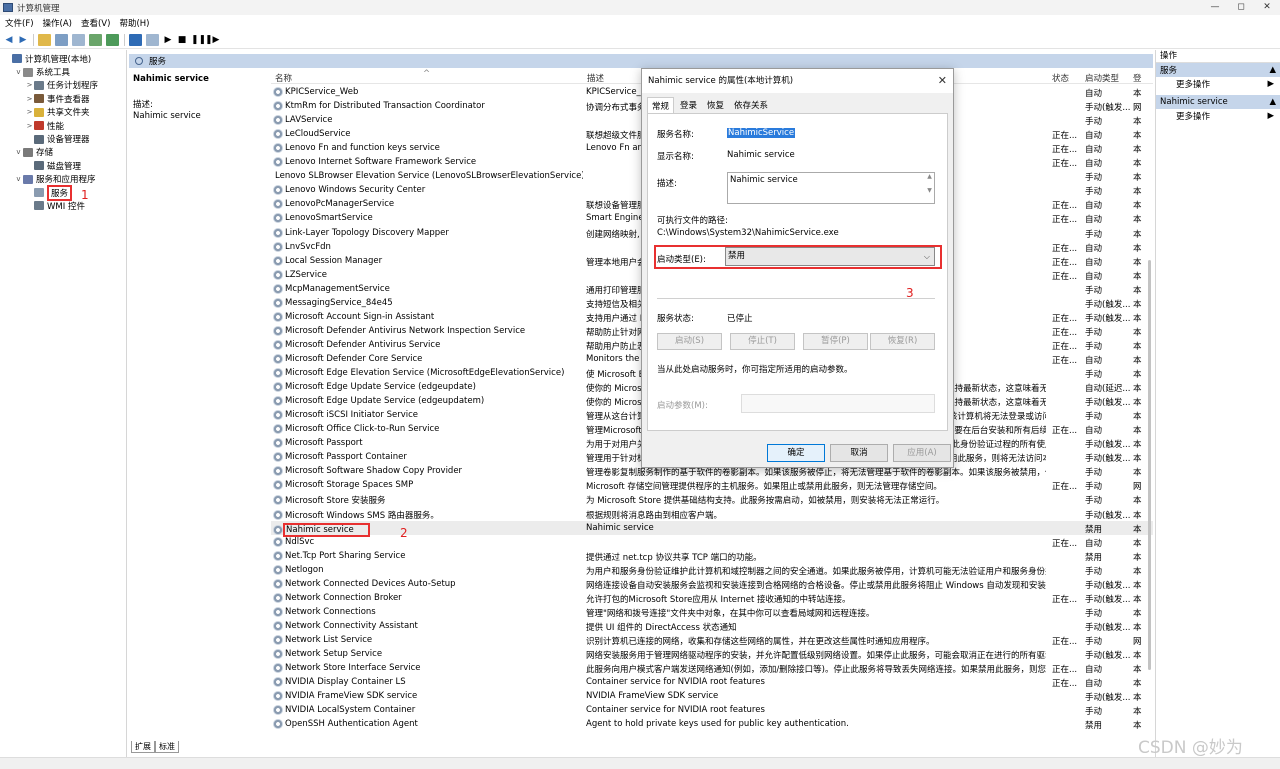  Describe the element at coordinates (19, 23) in the screenshot. I see `menu-file: 文件(F)` at that location.